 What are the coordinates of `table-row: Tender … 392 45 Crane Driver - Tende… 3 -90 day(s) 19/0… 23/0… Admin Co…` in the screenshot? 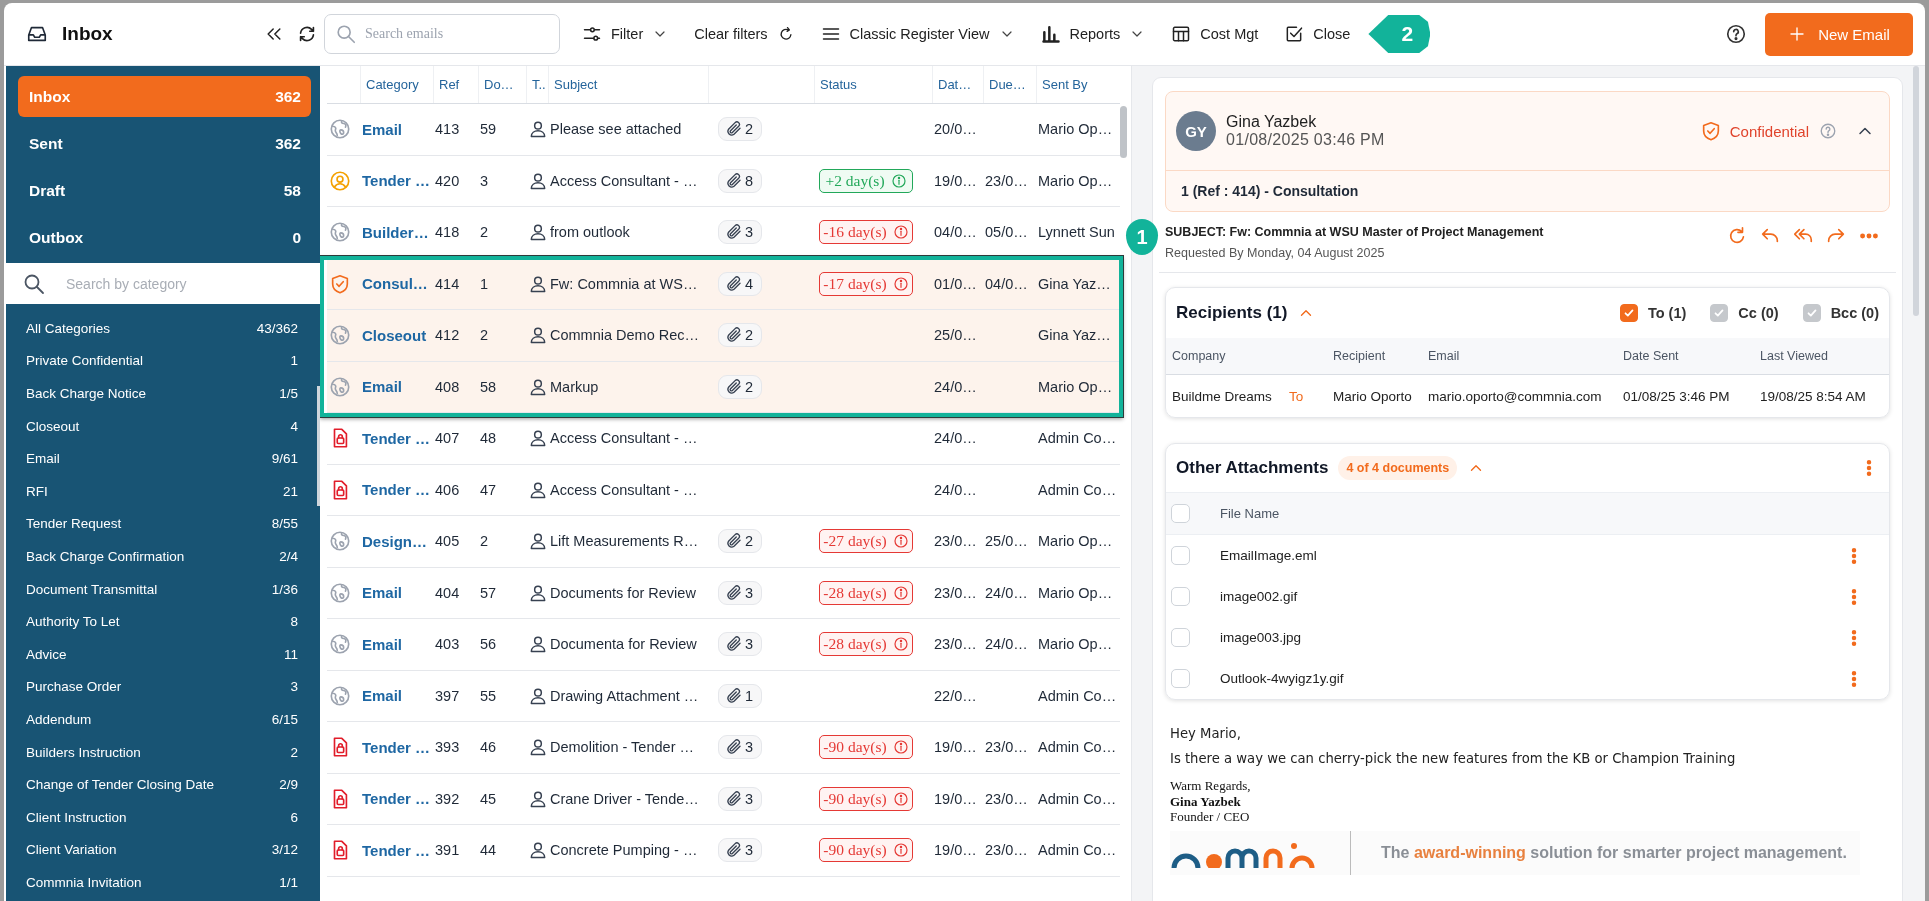 It's located at (723, 799).